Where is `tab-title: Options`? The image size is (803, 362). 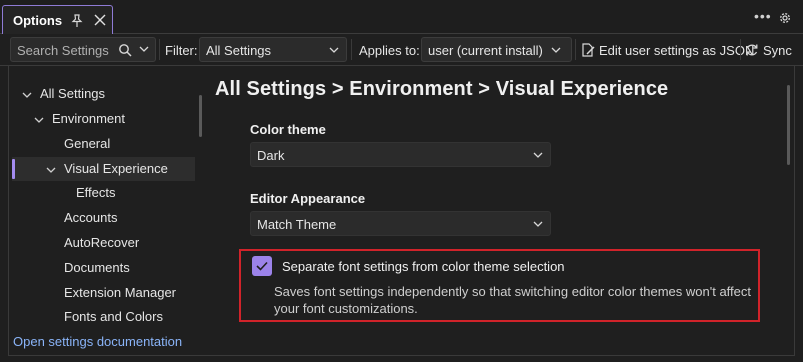 tab-title: Options is located at coordinates (38, 20).